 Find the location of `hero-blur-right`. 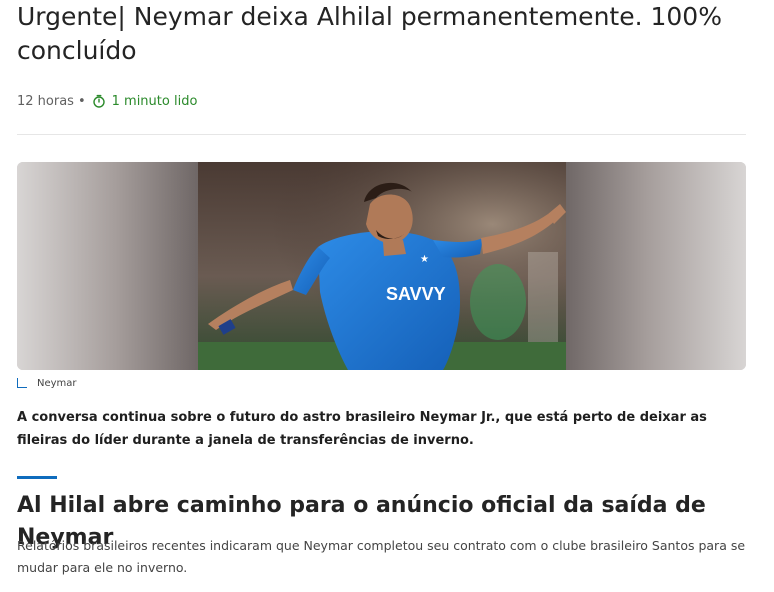

hero-blur-right is located at coordinates (655, 266).